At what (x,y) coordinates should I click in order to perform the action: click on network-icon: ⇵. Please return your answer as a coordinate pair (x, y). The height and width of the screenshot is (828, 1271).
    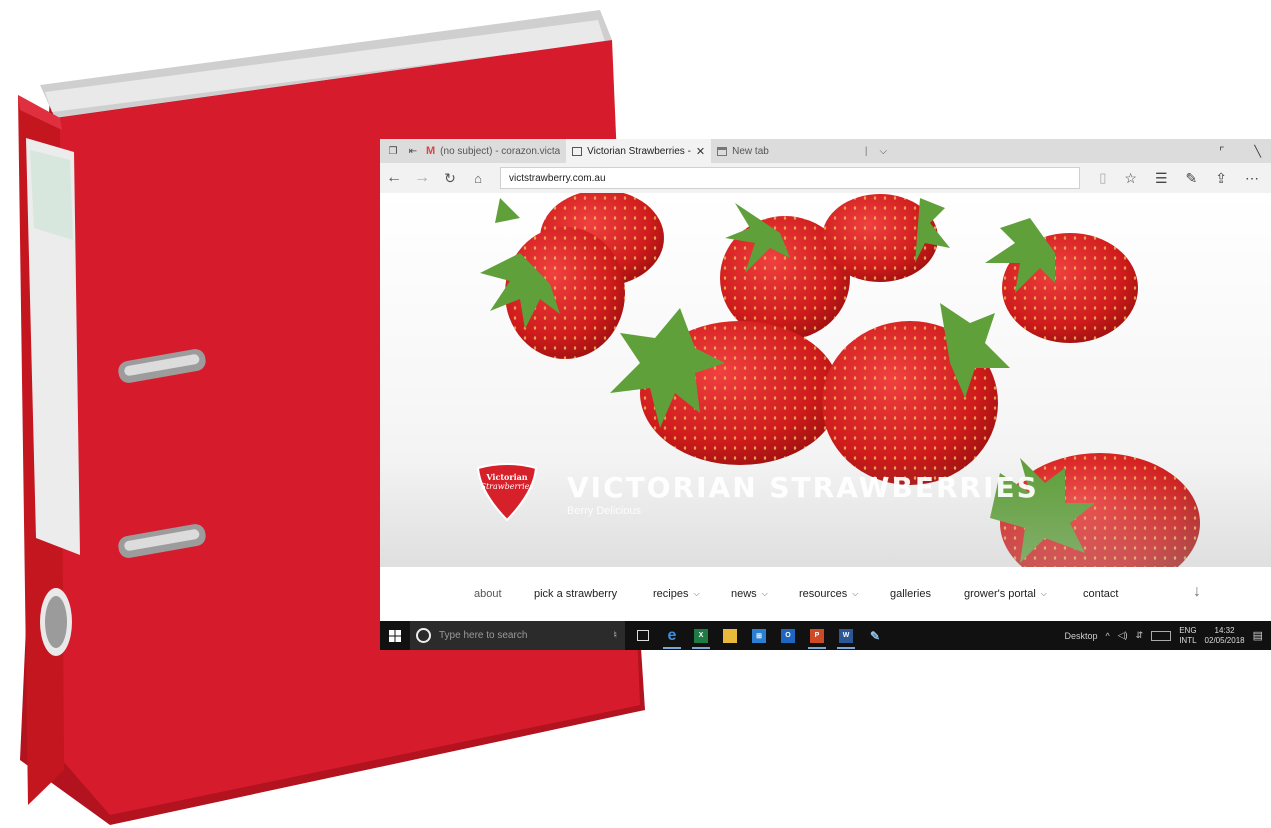
    Looking at the image, I should click on (1140, 635).